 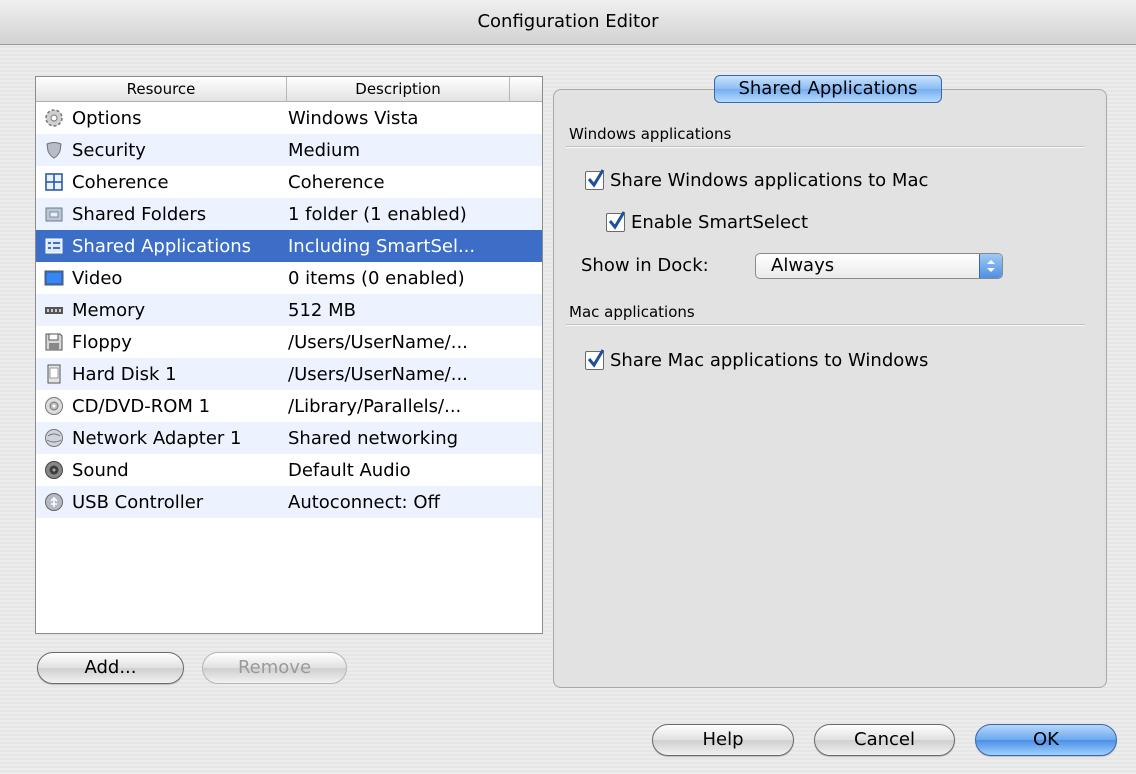 I want to click on list-row-security: Security Medium, so click(x=289, y=150).